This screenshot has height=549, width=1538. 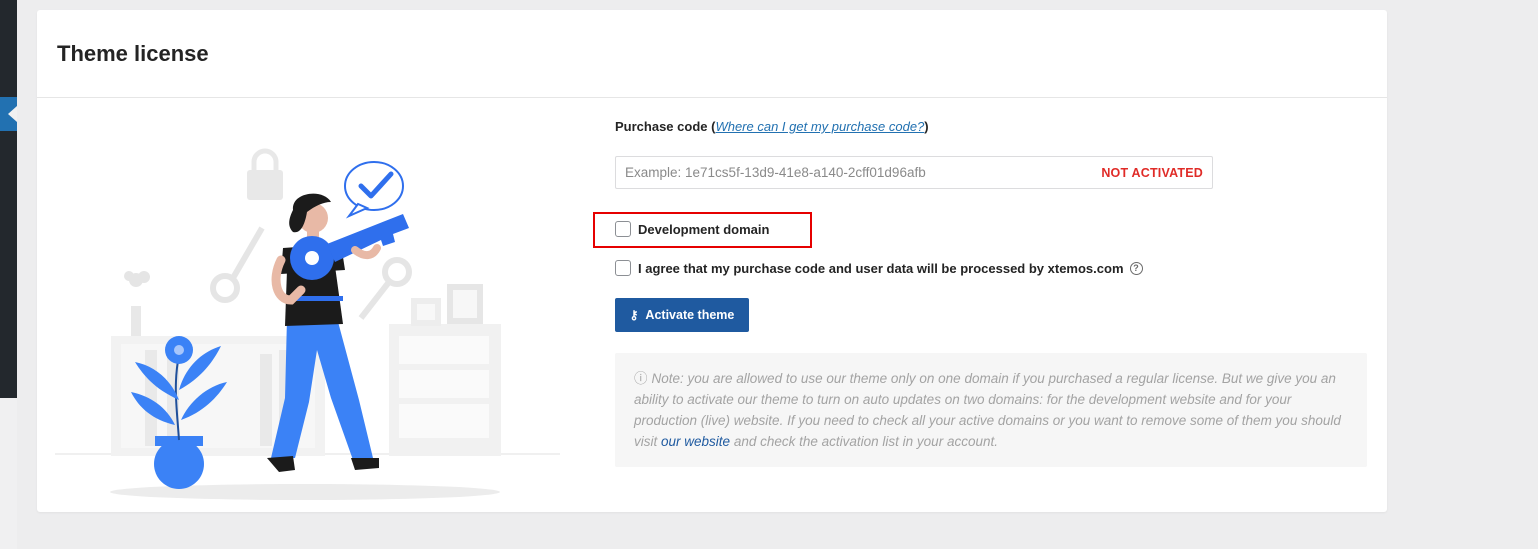 I want to click on development-domain-checkbox, so click(x=623, y=229).